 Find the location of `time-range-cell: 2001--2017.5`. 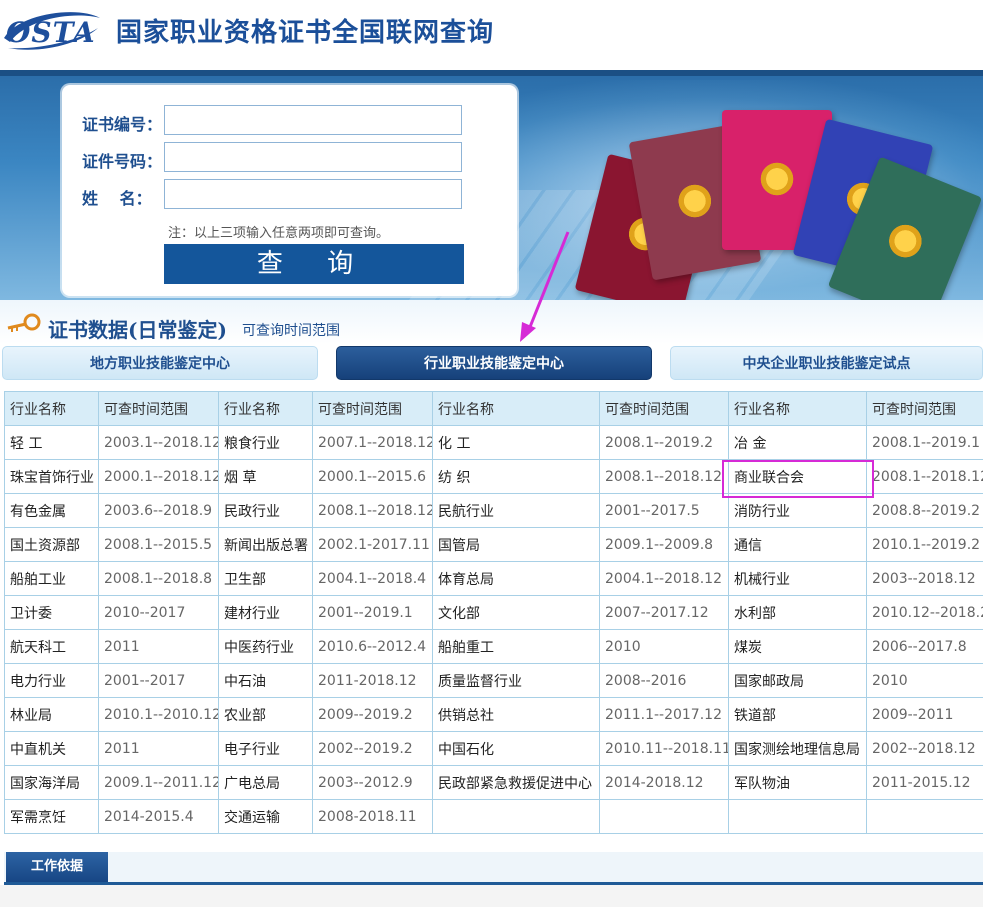

time-range-cell: 2001--2017.5 is located at coordinates (664, 510).